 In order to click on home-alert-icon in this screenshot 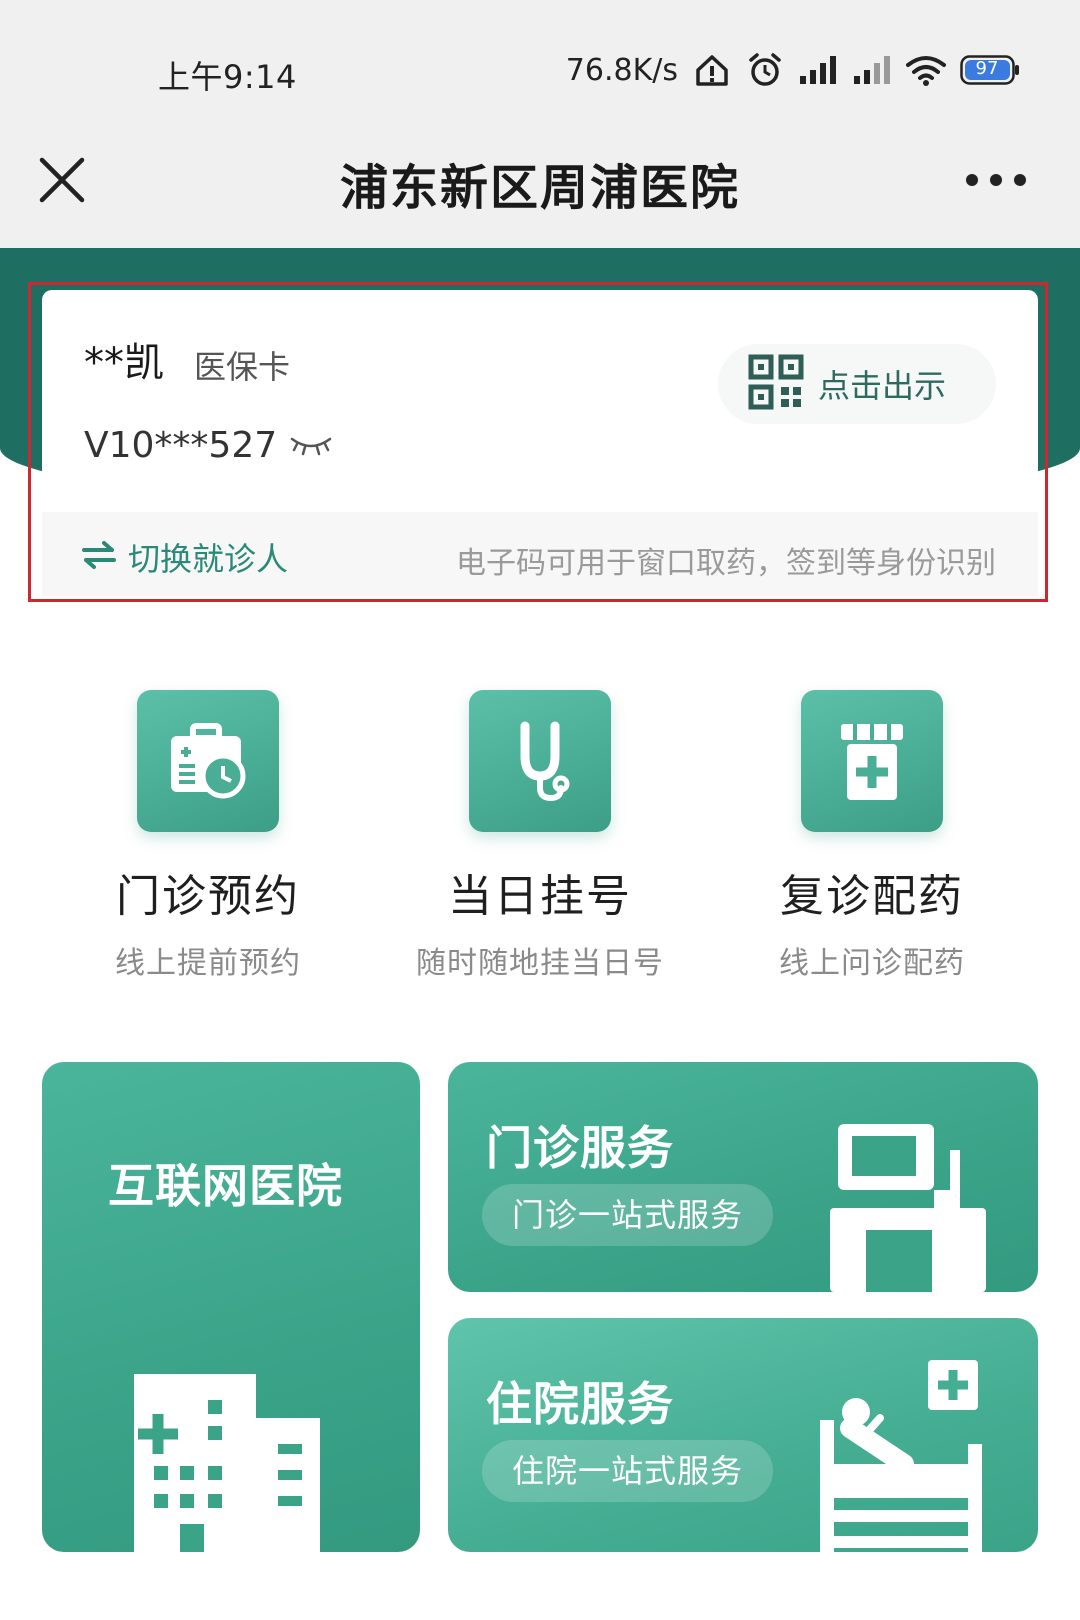, I will do `click(712, 70)`.